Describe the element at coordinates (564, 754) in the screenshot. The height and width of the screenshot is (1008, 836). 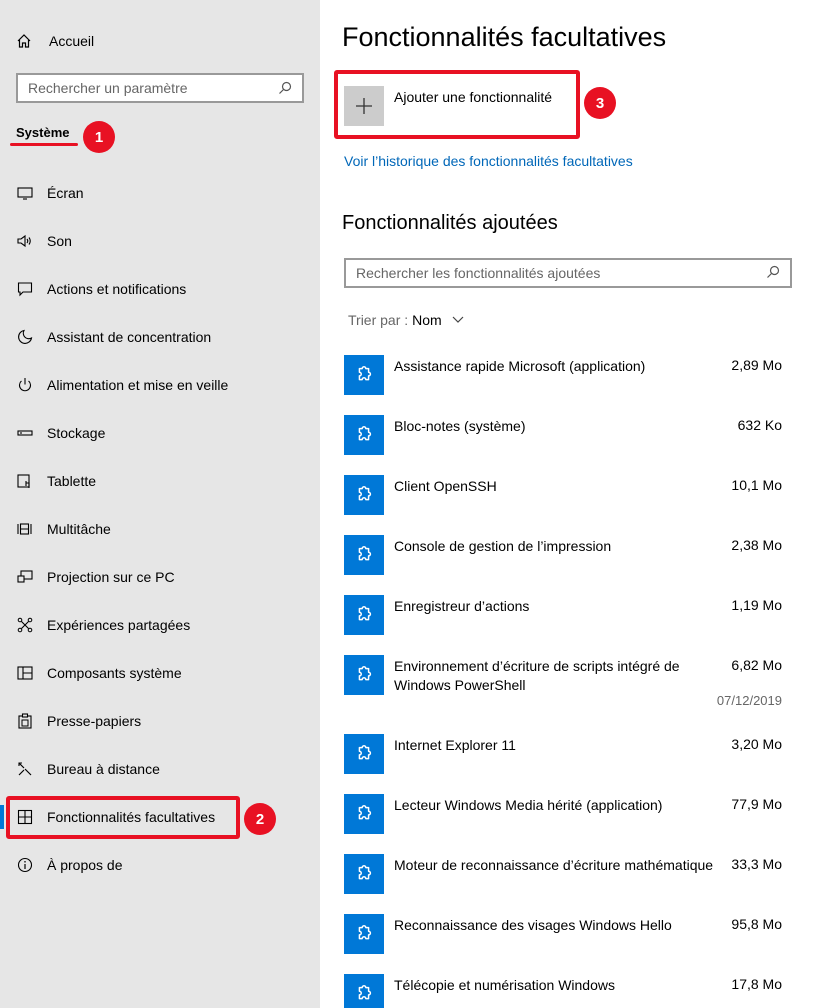
I see `feature-item: Internet Explorer 11 3,20 Mo` at that location.